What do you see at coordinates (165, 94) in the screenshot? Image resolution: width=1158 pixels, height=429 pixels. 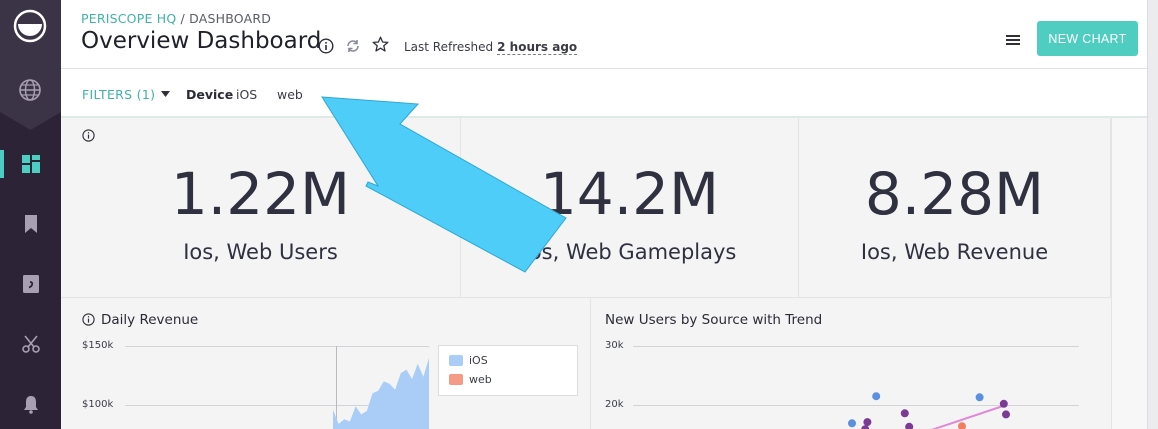 I see `caret-down-icon` at bounding box center [165, 94].